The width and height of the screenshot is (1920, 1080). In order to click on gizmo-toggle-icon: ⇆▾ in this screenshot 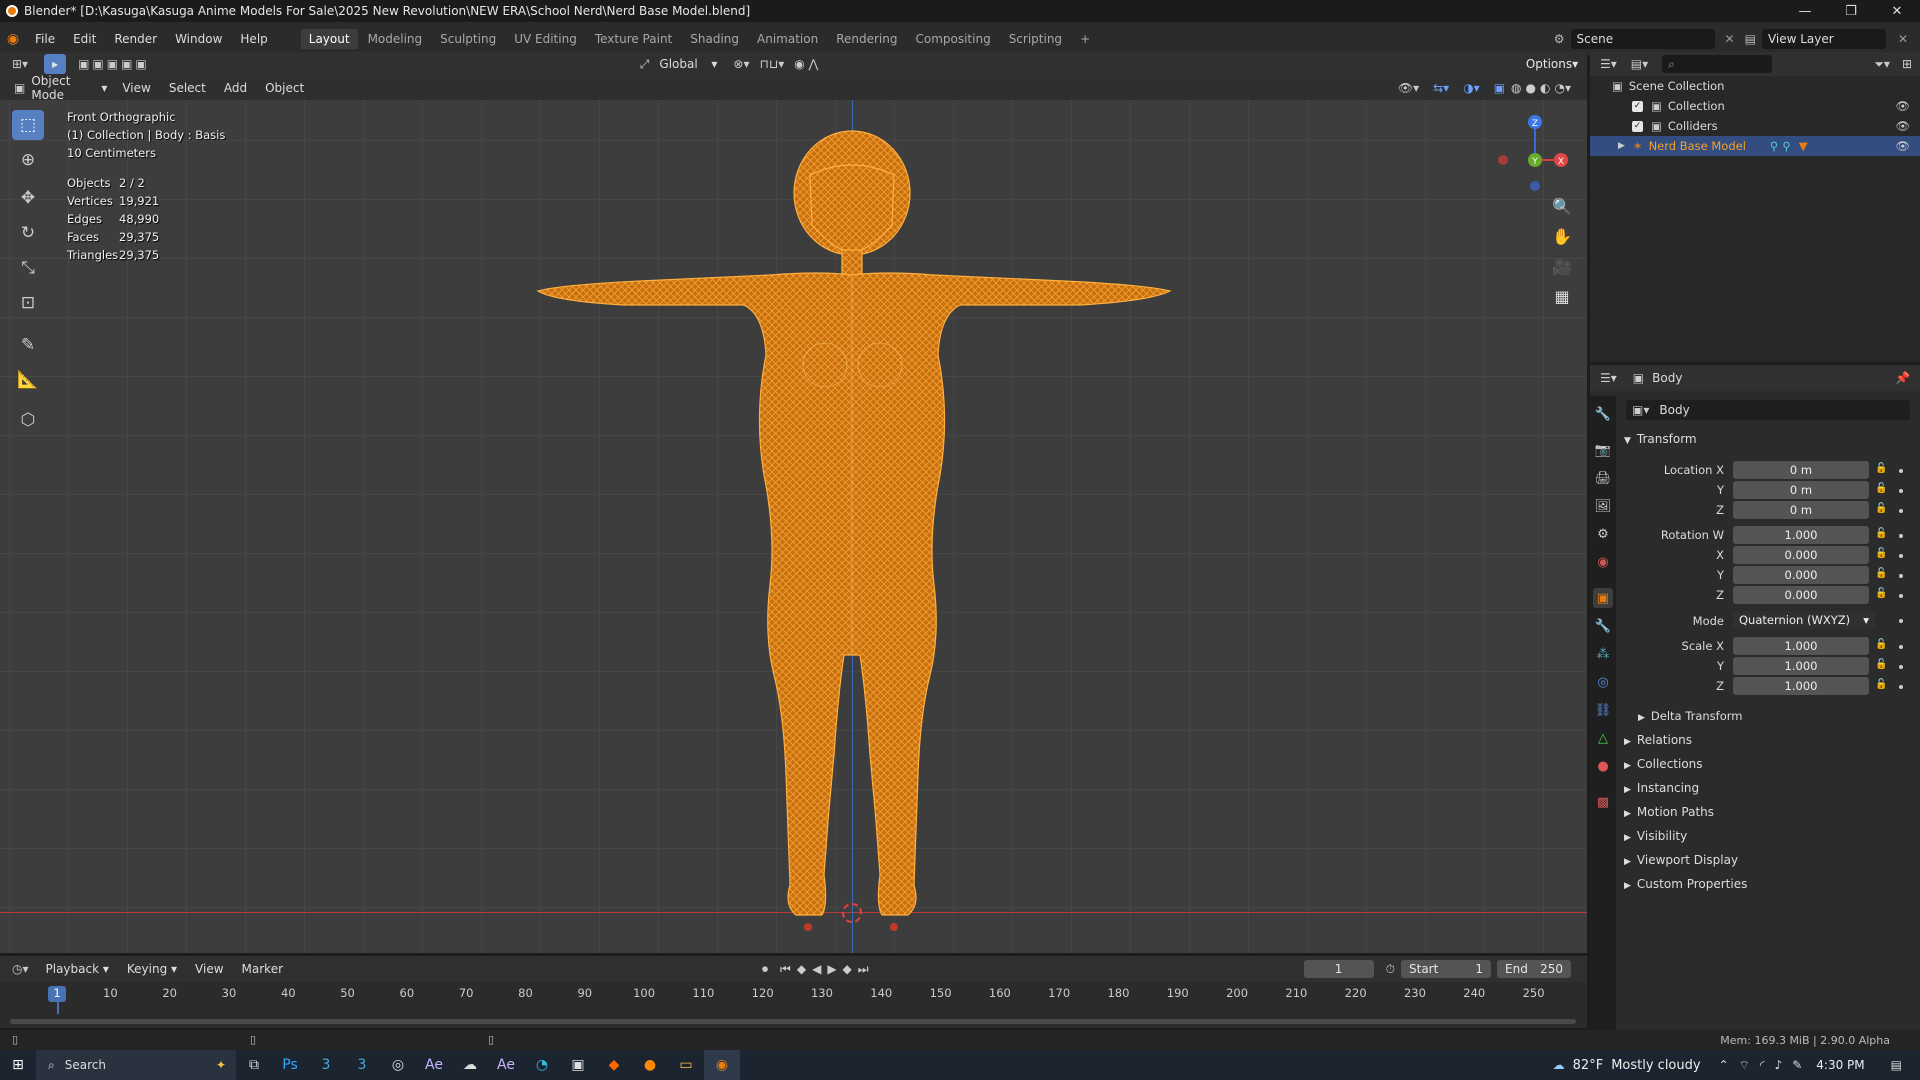, I will do `click(1441, 88)`.